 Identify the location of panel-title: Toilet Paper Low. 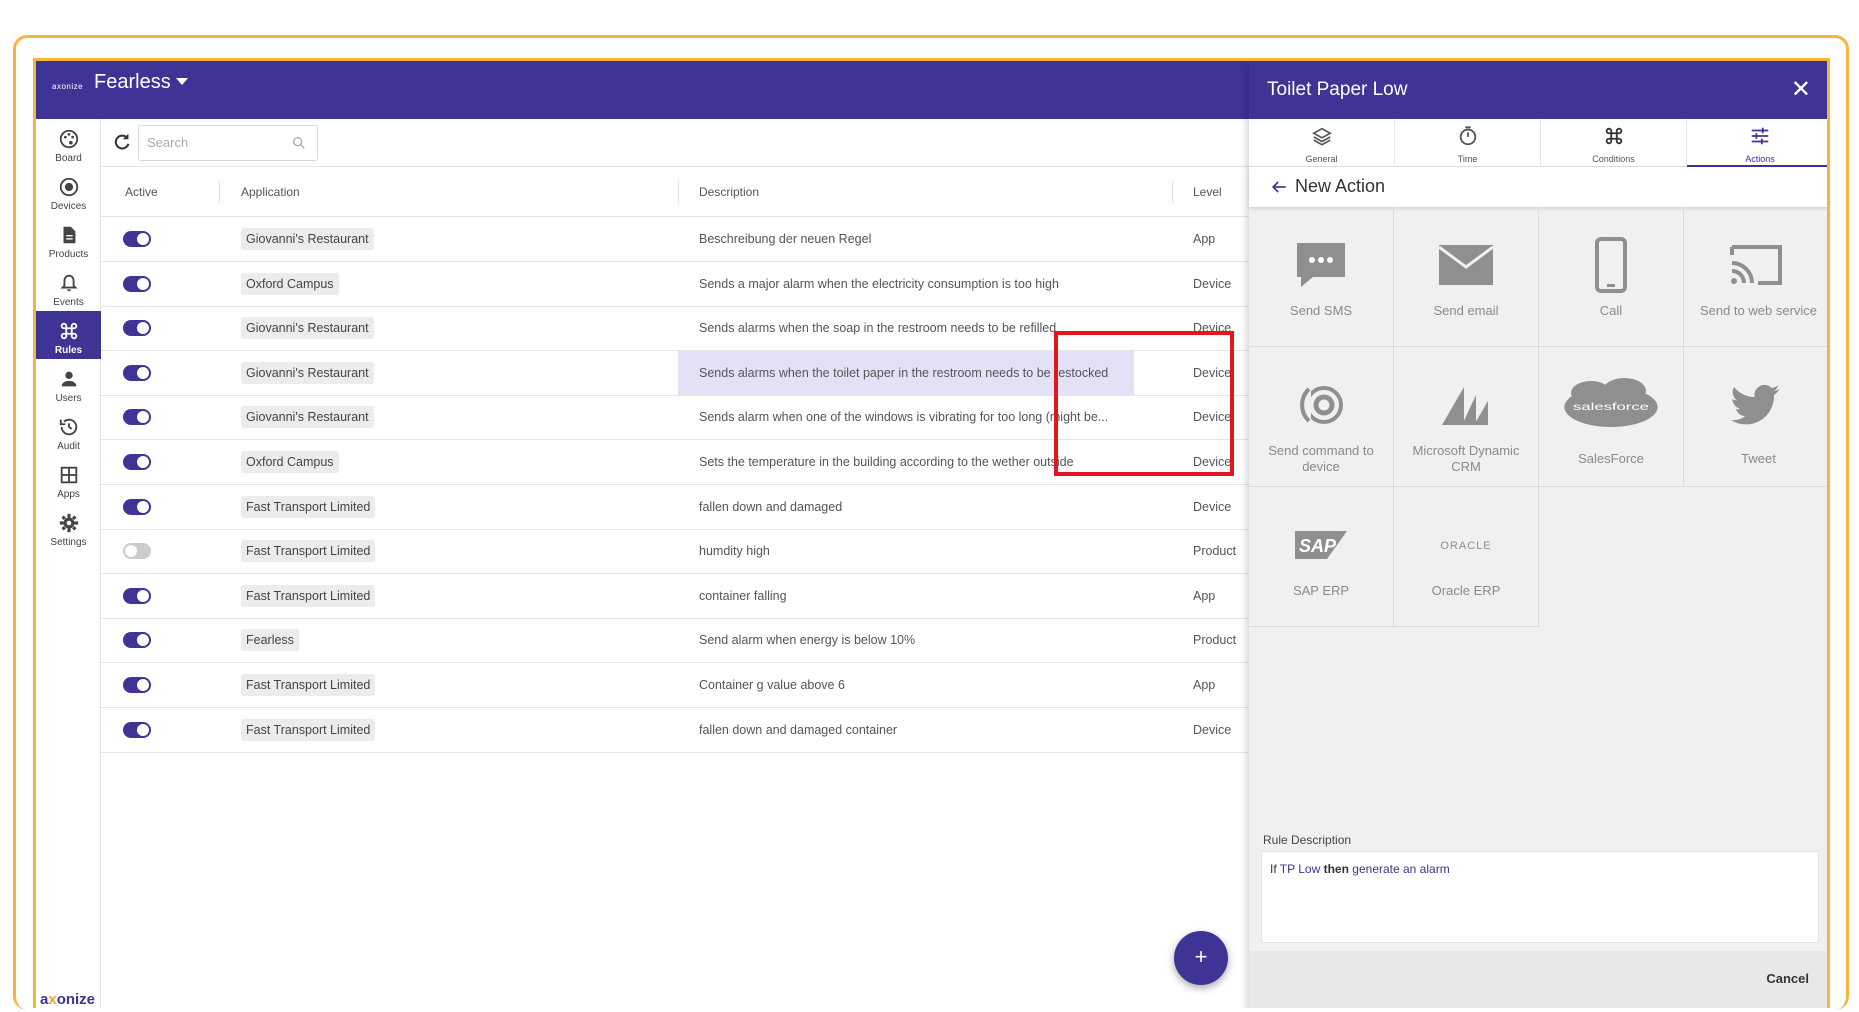
(1337, 89).